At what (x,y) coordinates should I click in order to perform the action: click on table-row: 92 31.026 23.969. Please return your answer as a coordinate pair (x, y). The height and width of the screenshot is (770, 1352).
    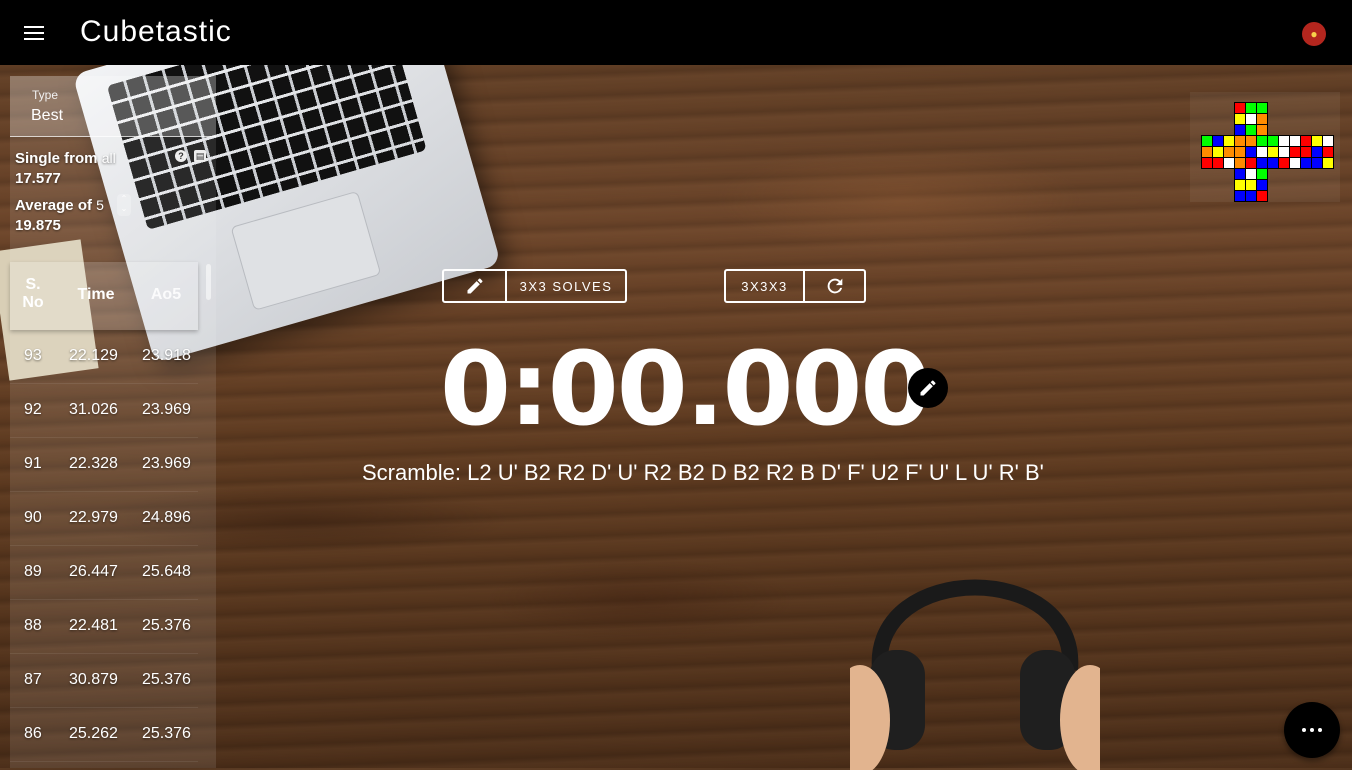
    Looking at the image, I should click on (104, 411).